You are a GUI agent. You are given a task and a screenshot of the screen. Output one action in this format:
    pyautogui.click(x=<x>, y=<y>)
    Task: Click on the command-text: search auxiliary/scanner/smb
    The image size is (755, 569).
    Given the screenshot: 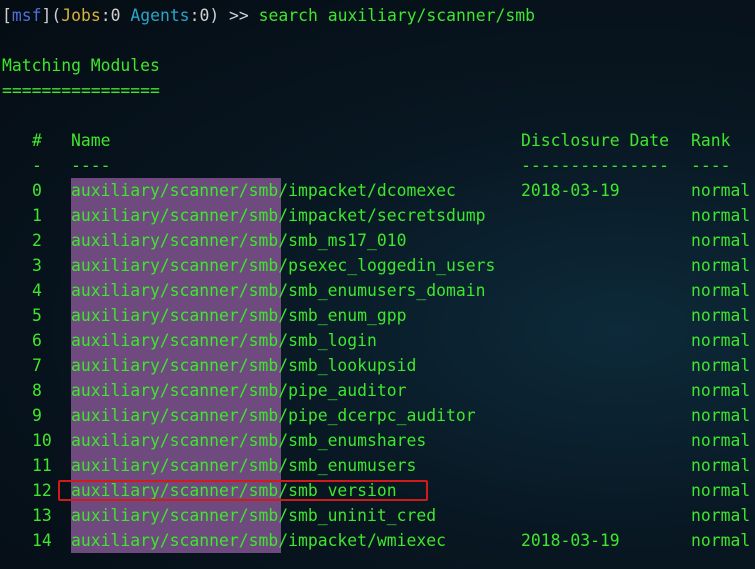 What is the action you would take?
    pyautogui.click(x=397, y=15)
    